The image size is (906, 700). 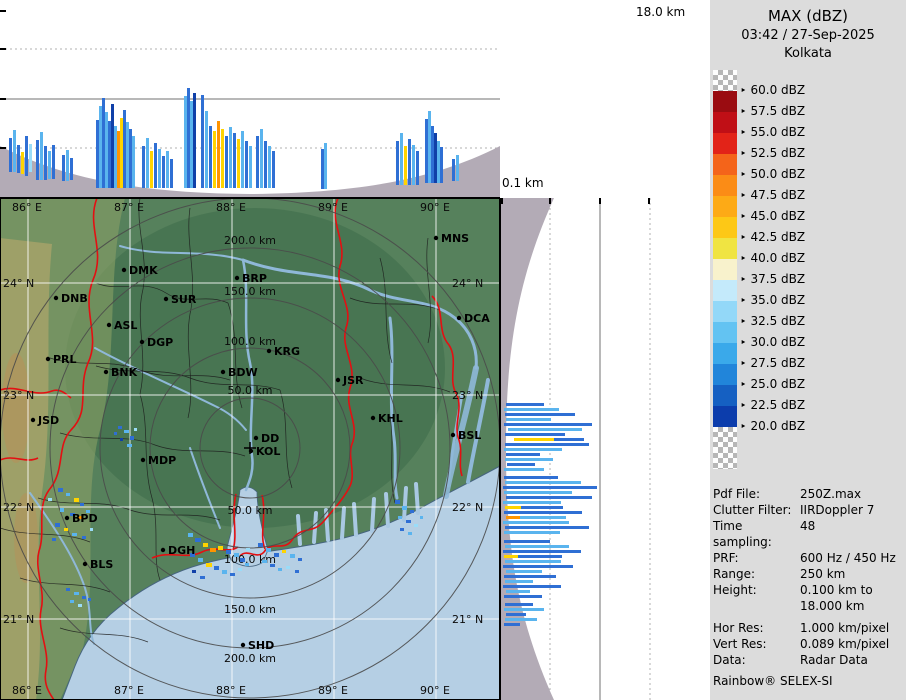 What do you see at coordinates (333, 690) in the screenshot?
I see `lon-label-bottom: 89° E` at bounding box center [333, 690].